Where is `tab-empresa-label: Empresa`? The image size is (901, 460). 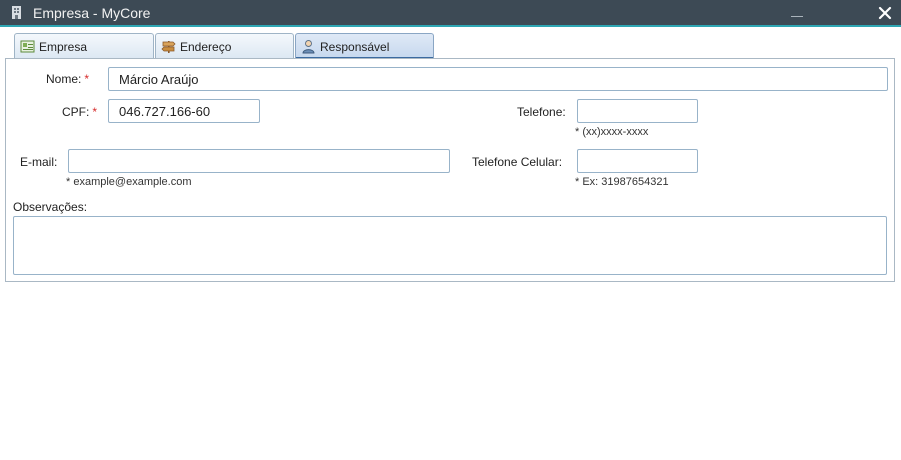
tab-empresa-label: Empresa is located at coordinates (63, 47).